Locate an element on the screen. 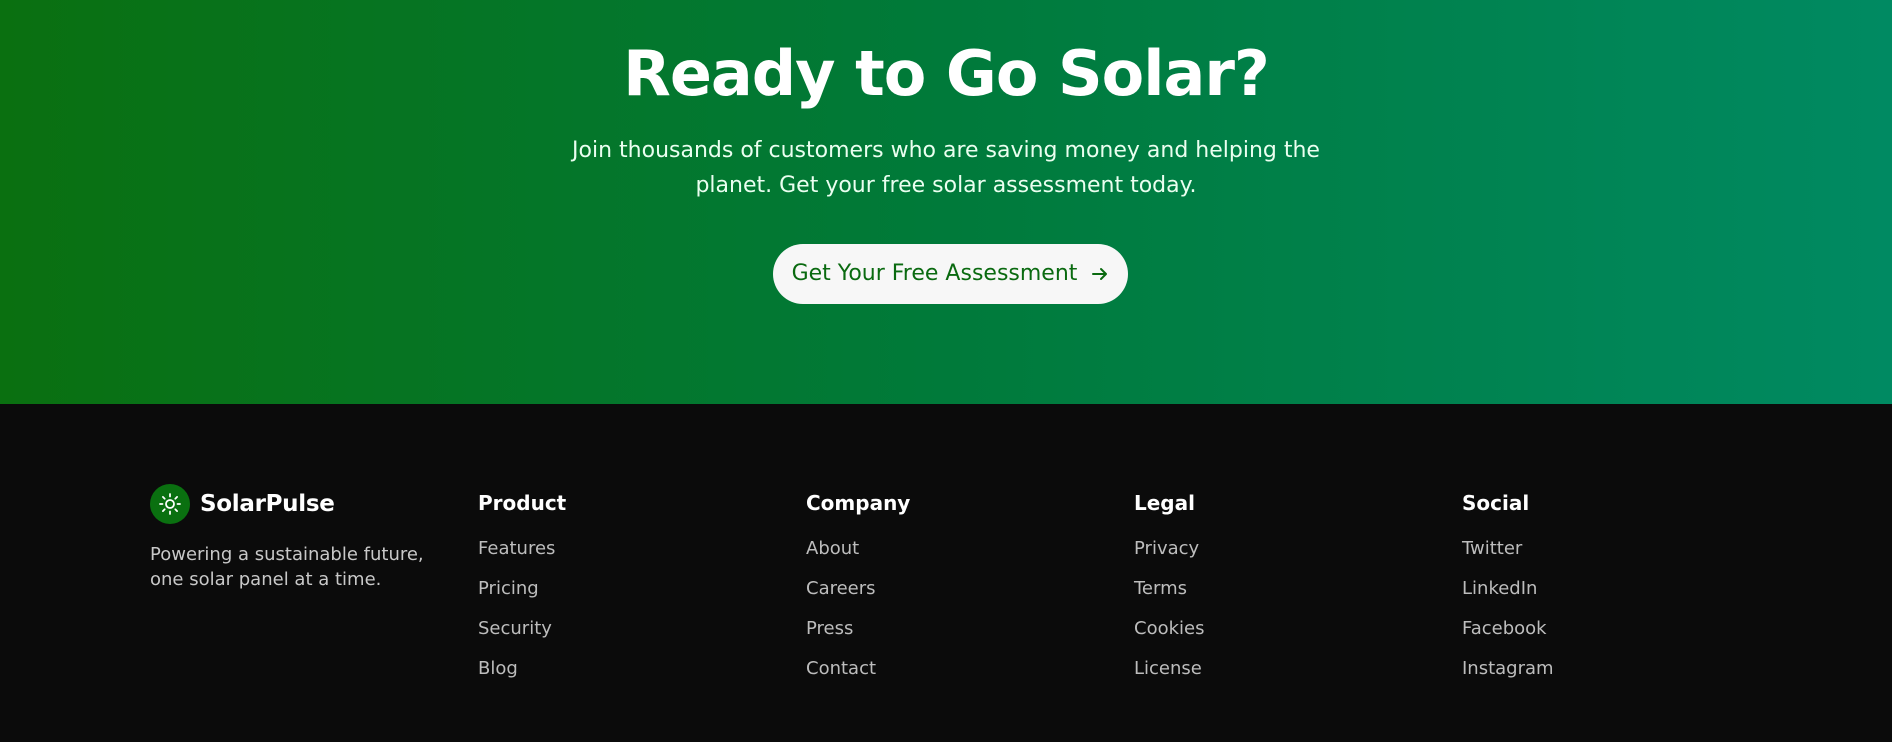  cta-title: Ready to Go Solar? is located at coordinates (946, 73).